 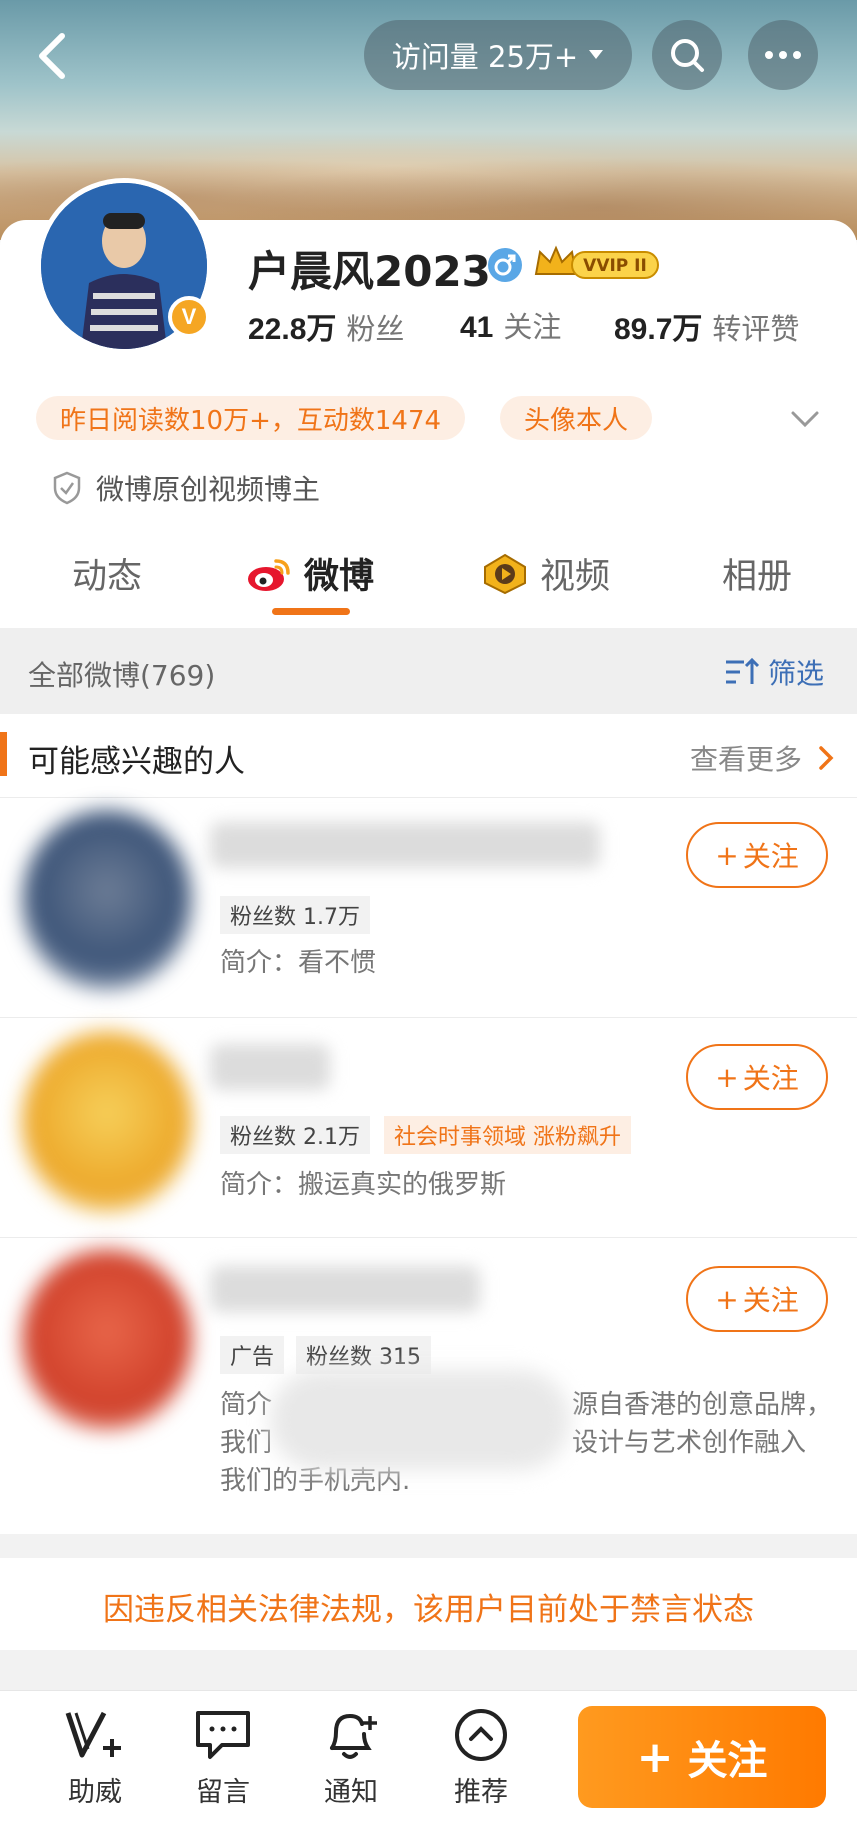 I want to click on avatar-verified-tag: 头像本人, so click(x=576, y=418).